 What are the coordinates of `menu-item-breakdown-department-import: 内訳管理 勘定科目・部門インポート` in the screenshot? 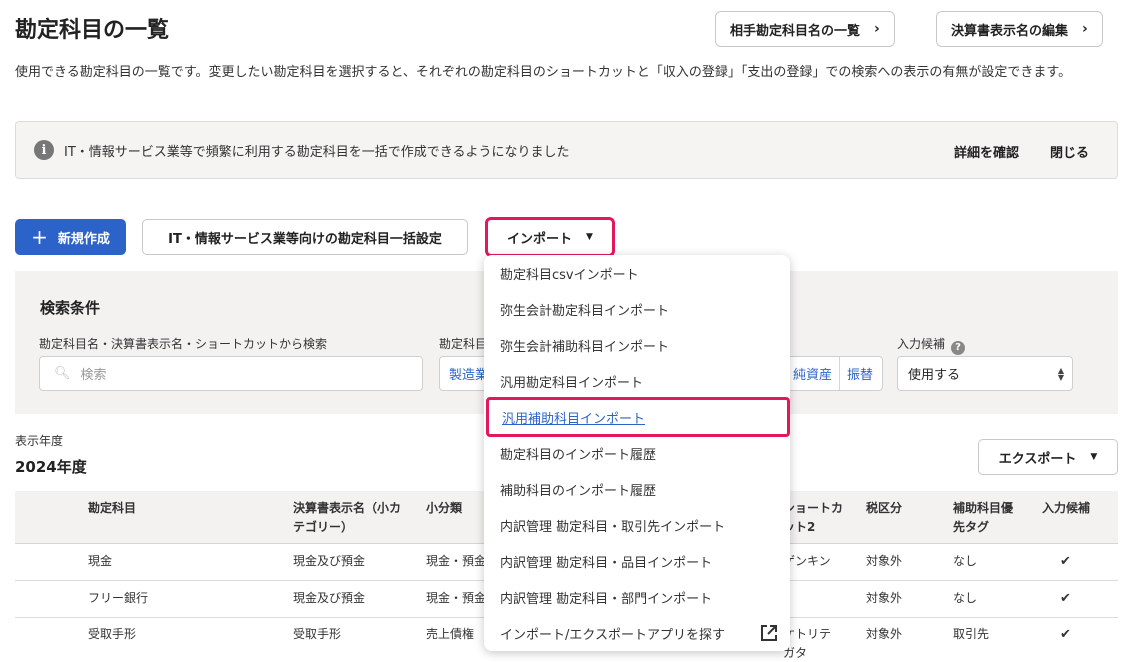 It's located at (637, 597).